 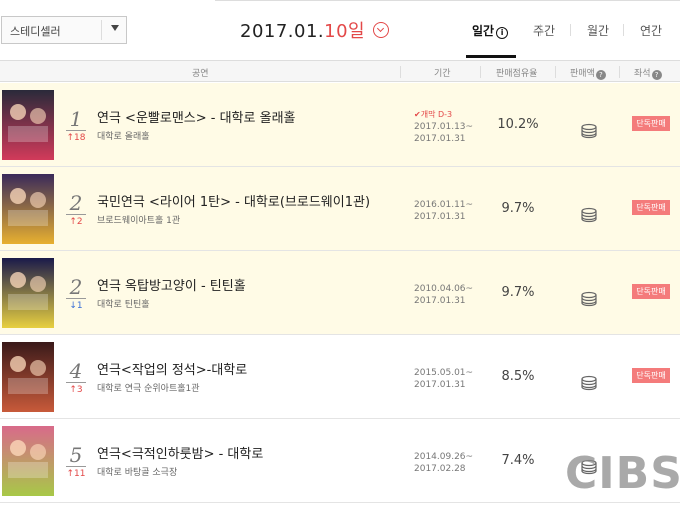 What do you see at coordinates (381, 30) in the screenshot?
I see `date-dropdown-icon` at bounding box center [381, 30].